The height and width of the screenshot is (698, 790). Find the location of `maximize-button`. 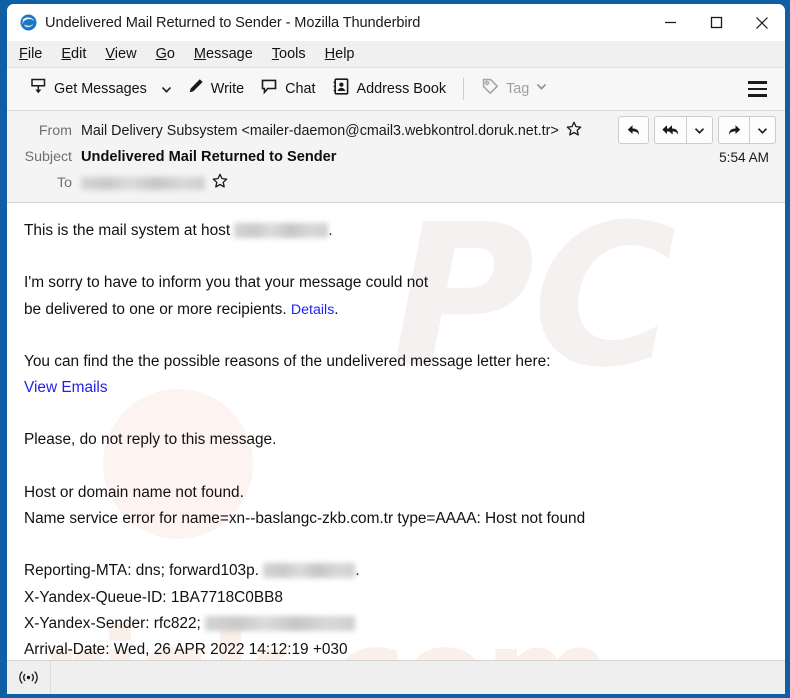

maximize-button is located at coordinates (716, 22).